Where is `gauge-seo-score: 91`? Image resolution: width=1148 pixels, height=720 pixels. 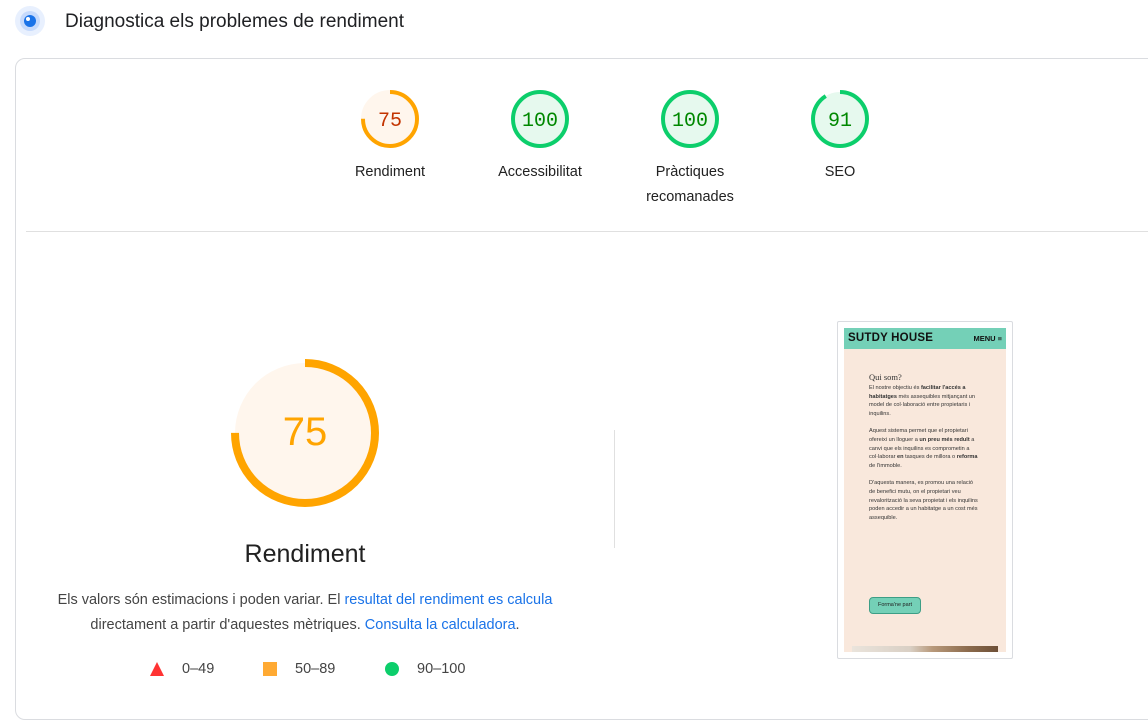 gauge-seo-score: 91 is located at coordinates (840, 121).